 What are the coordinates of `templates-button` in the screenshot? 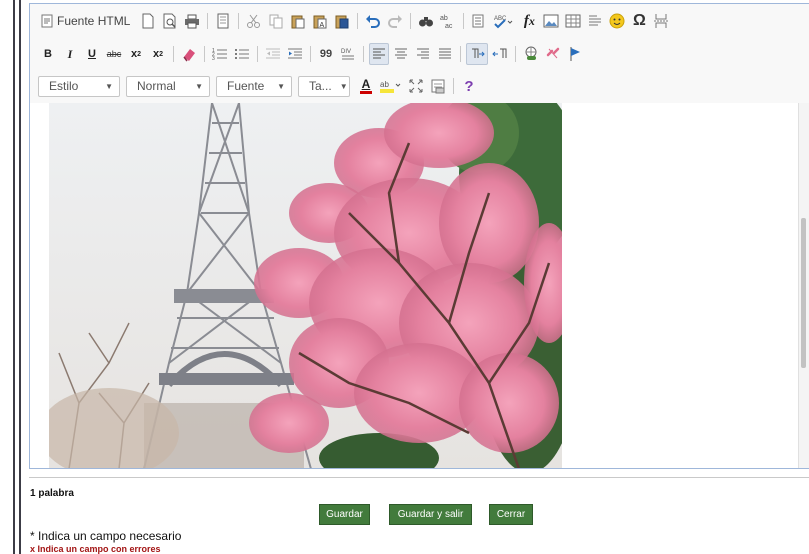 It's located at (223, 21).